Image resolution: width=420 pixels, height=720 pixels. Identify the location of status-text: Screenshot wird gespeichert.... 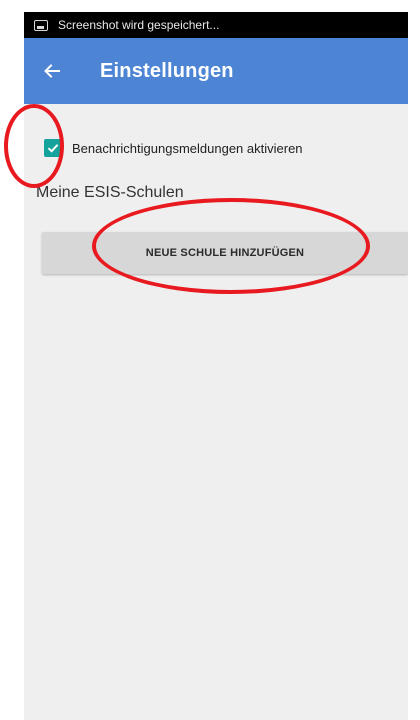
(139, 25).